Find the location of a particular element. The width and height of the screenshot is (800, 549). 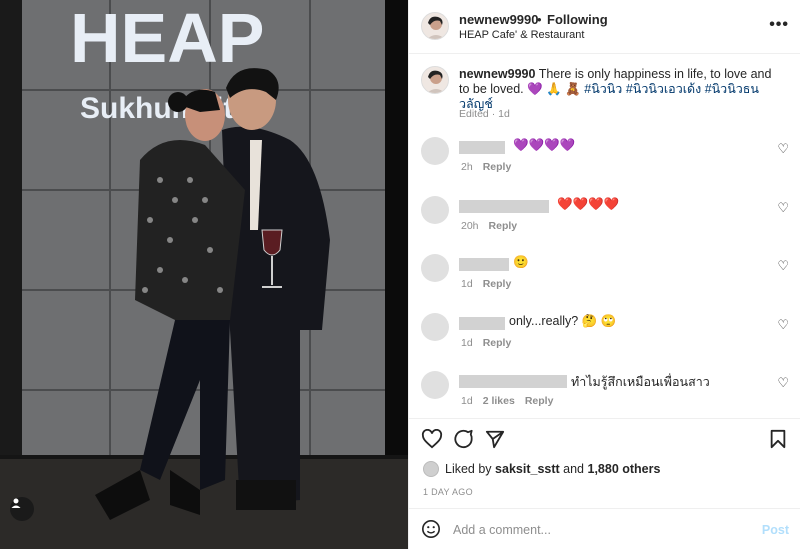

liker-avatar is located at coordinates (431, 469).